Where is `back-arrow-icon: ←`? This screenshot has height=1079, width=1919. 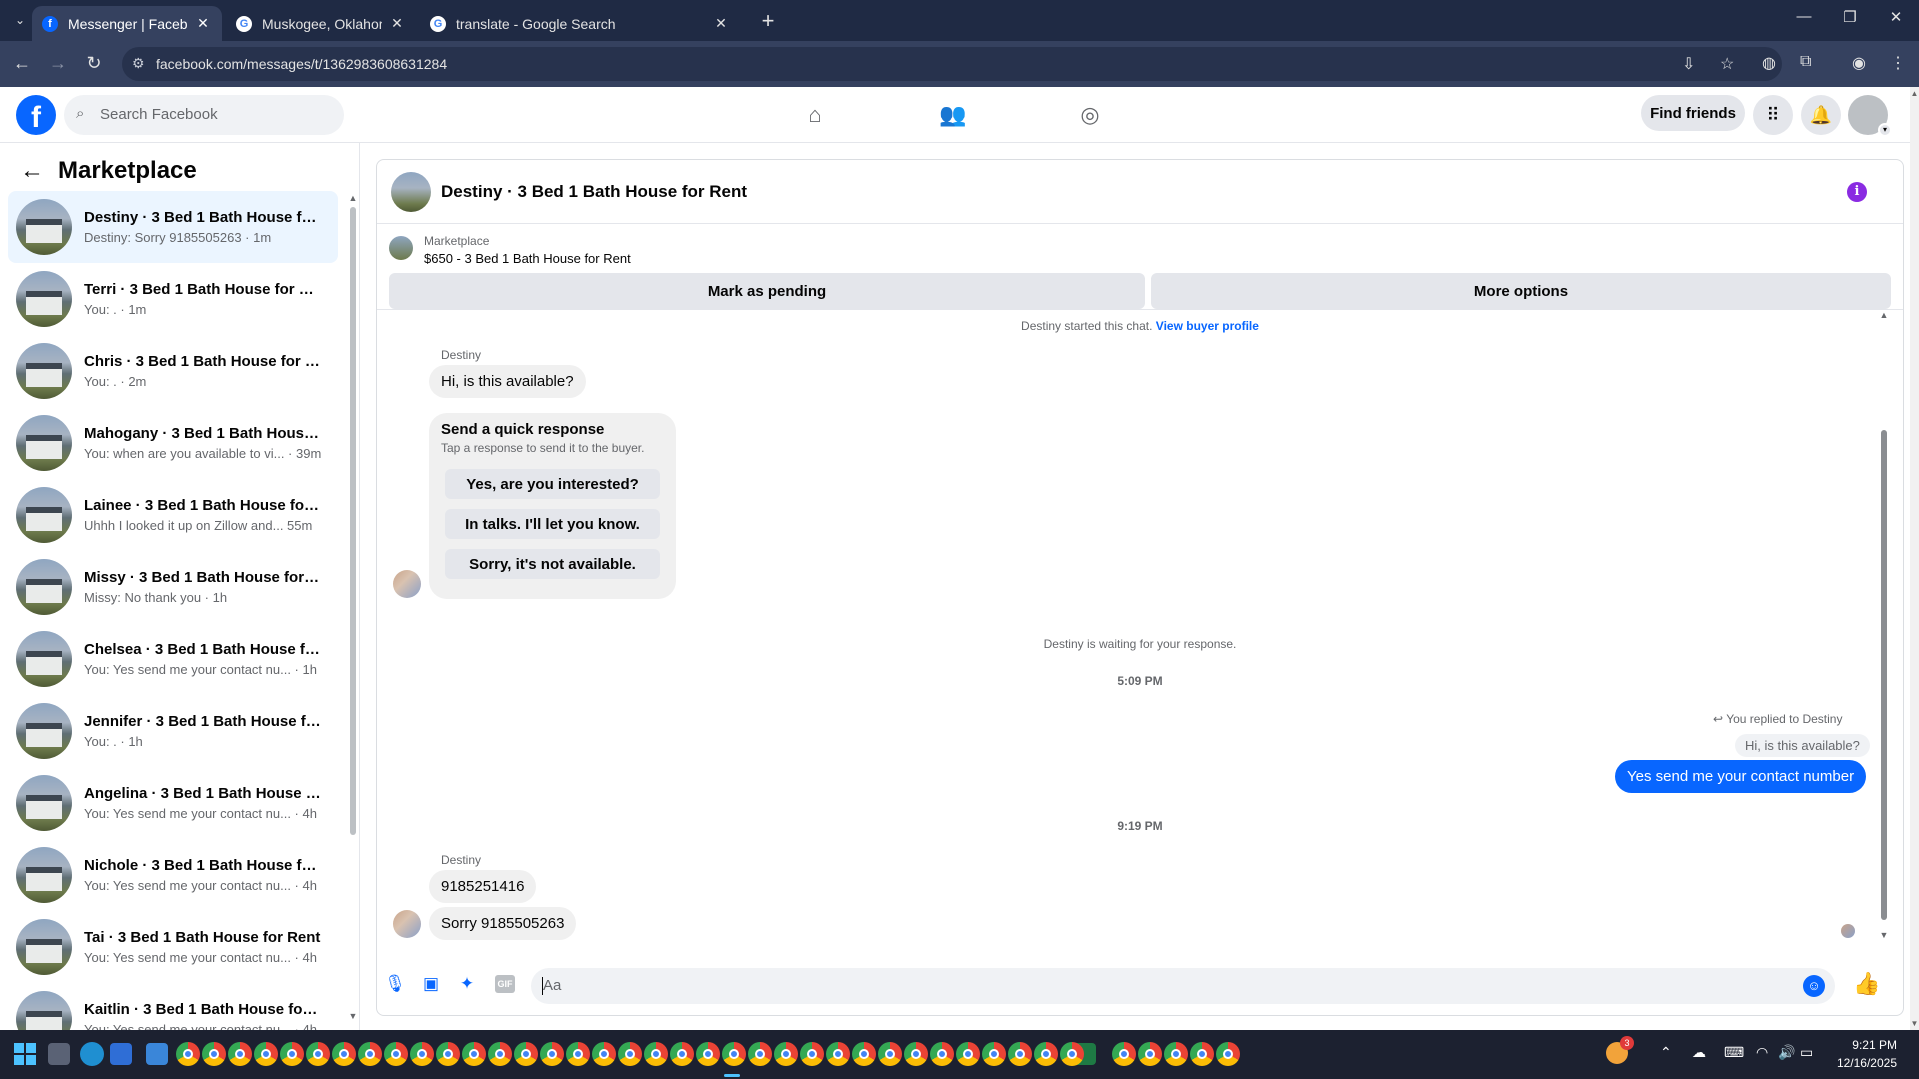
back-arrow-icon: ← is located at coordinates (32, 171).